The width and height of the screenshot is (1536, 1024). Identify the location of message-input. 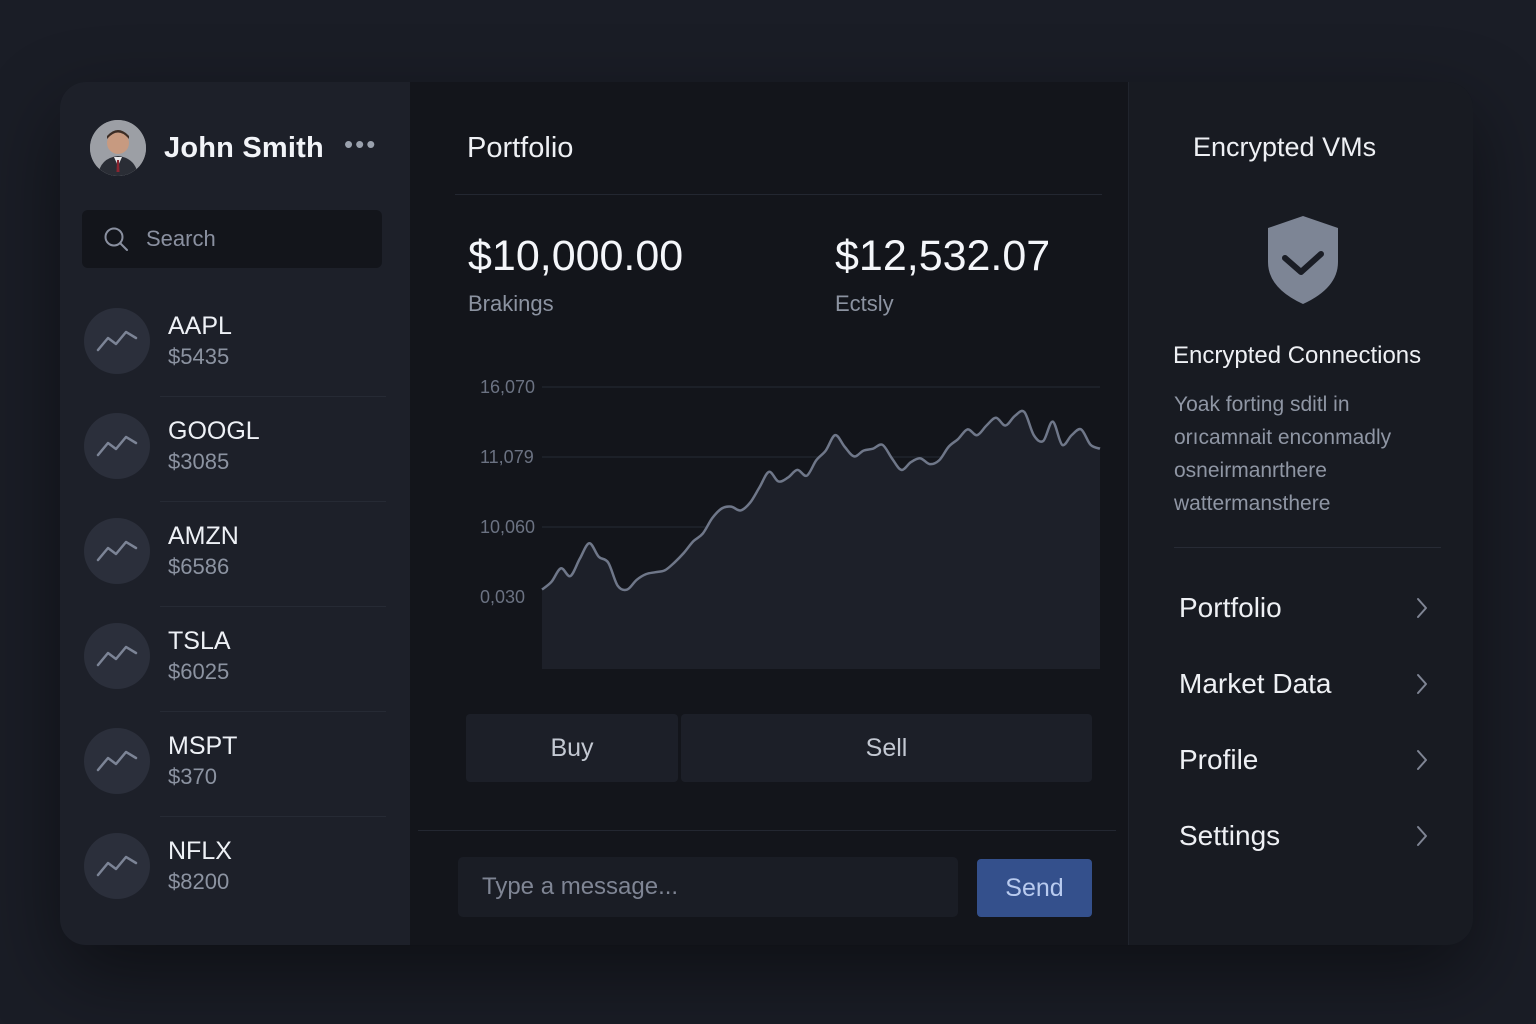
(708, 887).